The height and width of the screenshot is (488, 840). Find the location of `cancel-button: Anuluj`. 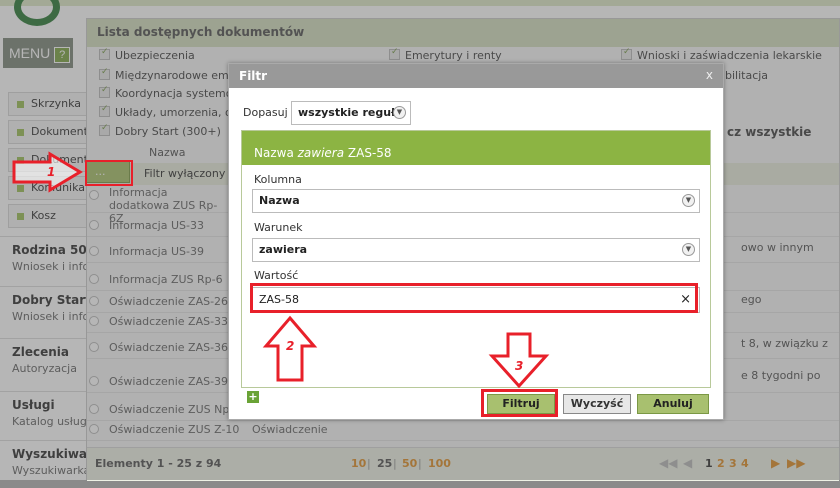

cancel-button: Anuluj is located at coordinates (673, 404).